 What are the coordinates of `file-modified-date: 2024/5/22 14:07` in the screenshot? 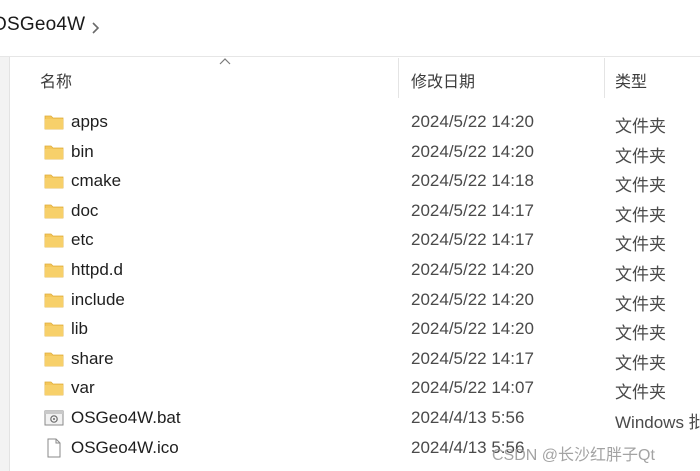 It's located at (472, 388).